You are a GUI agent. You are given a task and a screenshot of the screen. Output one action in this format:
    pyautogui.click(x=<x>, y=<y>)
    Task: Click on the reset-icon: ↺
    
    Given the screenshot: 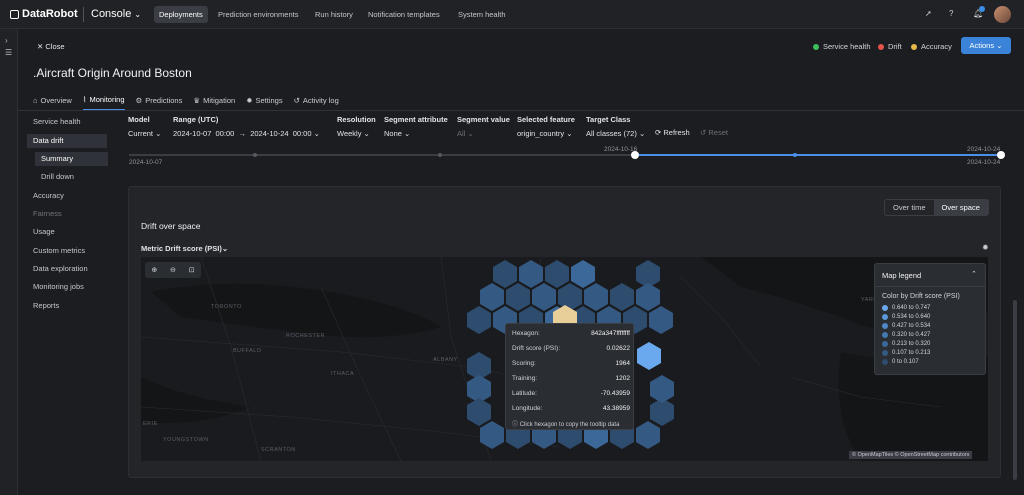 What is the action you would take?
    pyautogui.click(x=703, y=132)
    